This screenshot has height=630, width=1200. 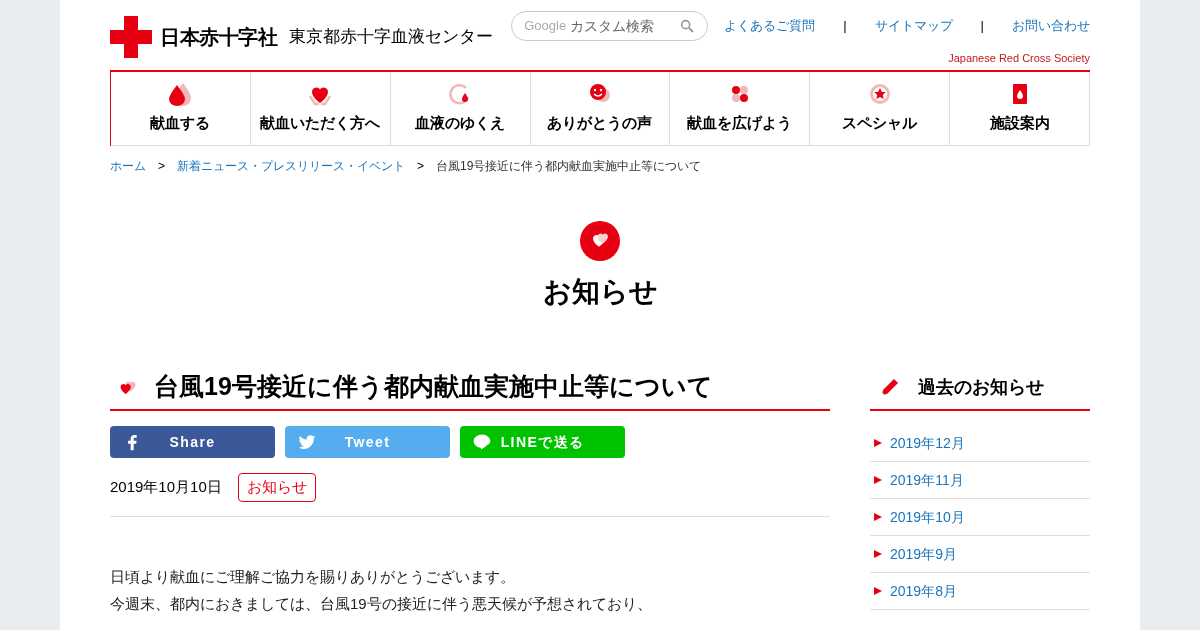 I want to click on header-link: サイトマップ, so click(x=913, y=26).